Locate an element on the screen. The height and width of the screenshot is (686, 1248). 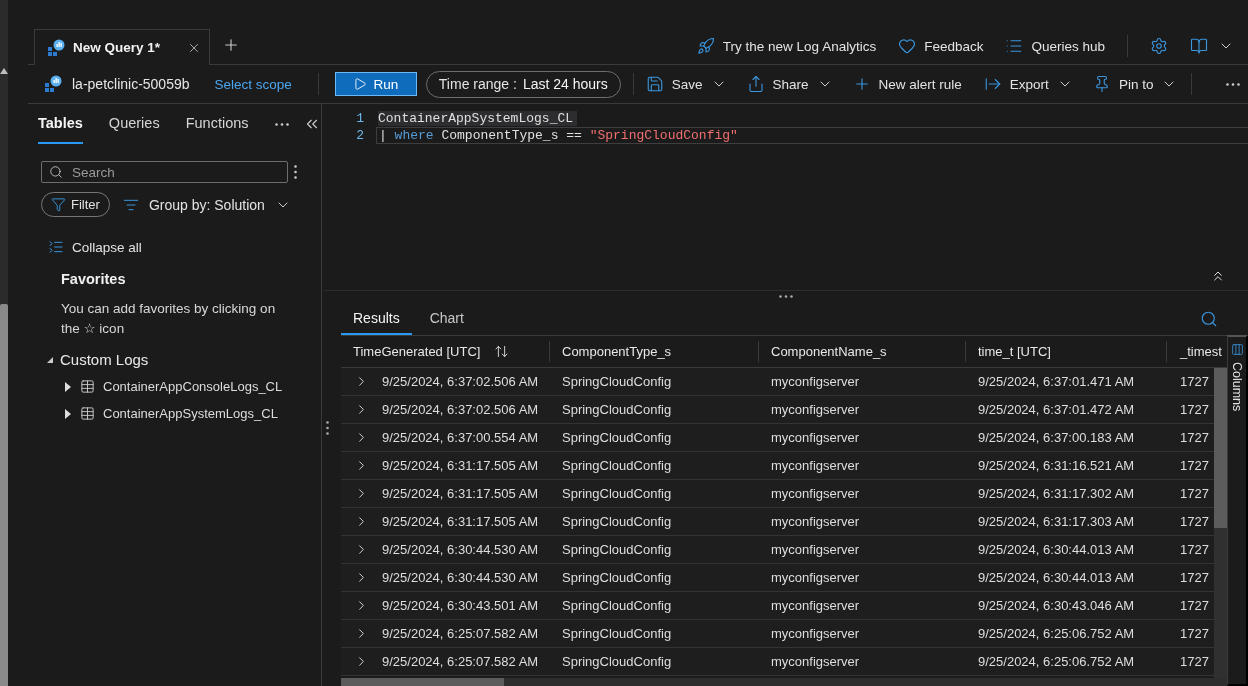
table-item: ContainerAppConsoleLogs_CL is located at coordinates (192, 386).